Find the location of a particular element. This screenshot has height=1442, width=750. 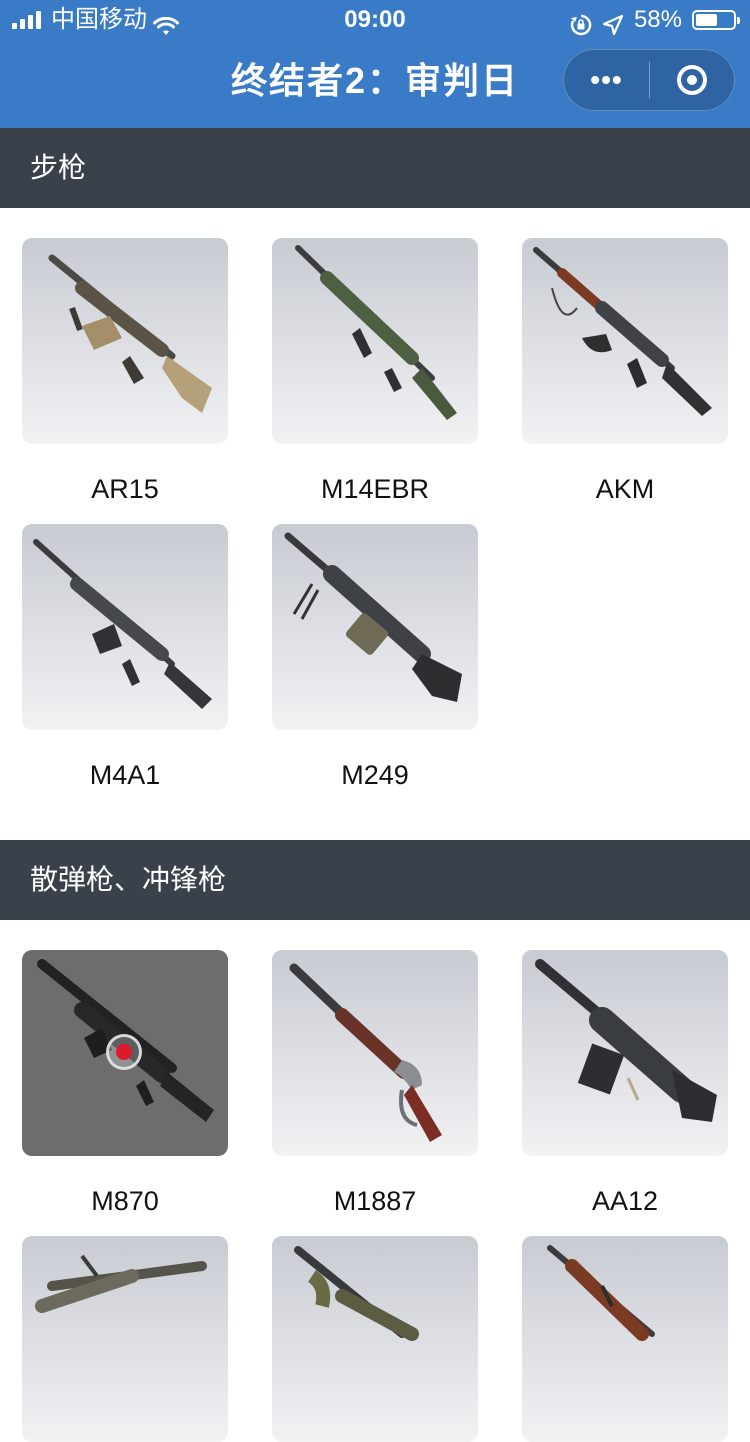

weapon-card-m4a1: M4A1 is located at coordinates (125, 657).